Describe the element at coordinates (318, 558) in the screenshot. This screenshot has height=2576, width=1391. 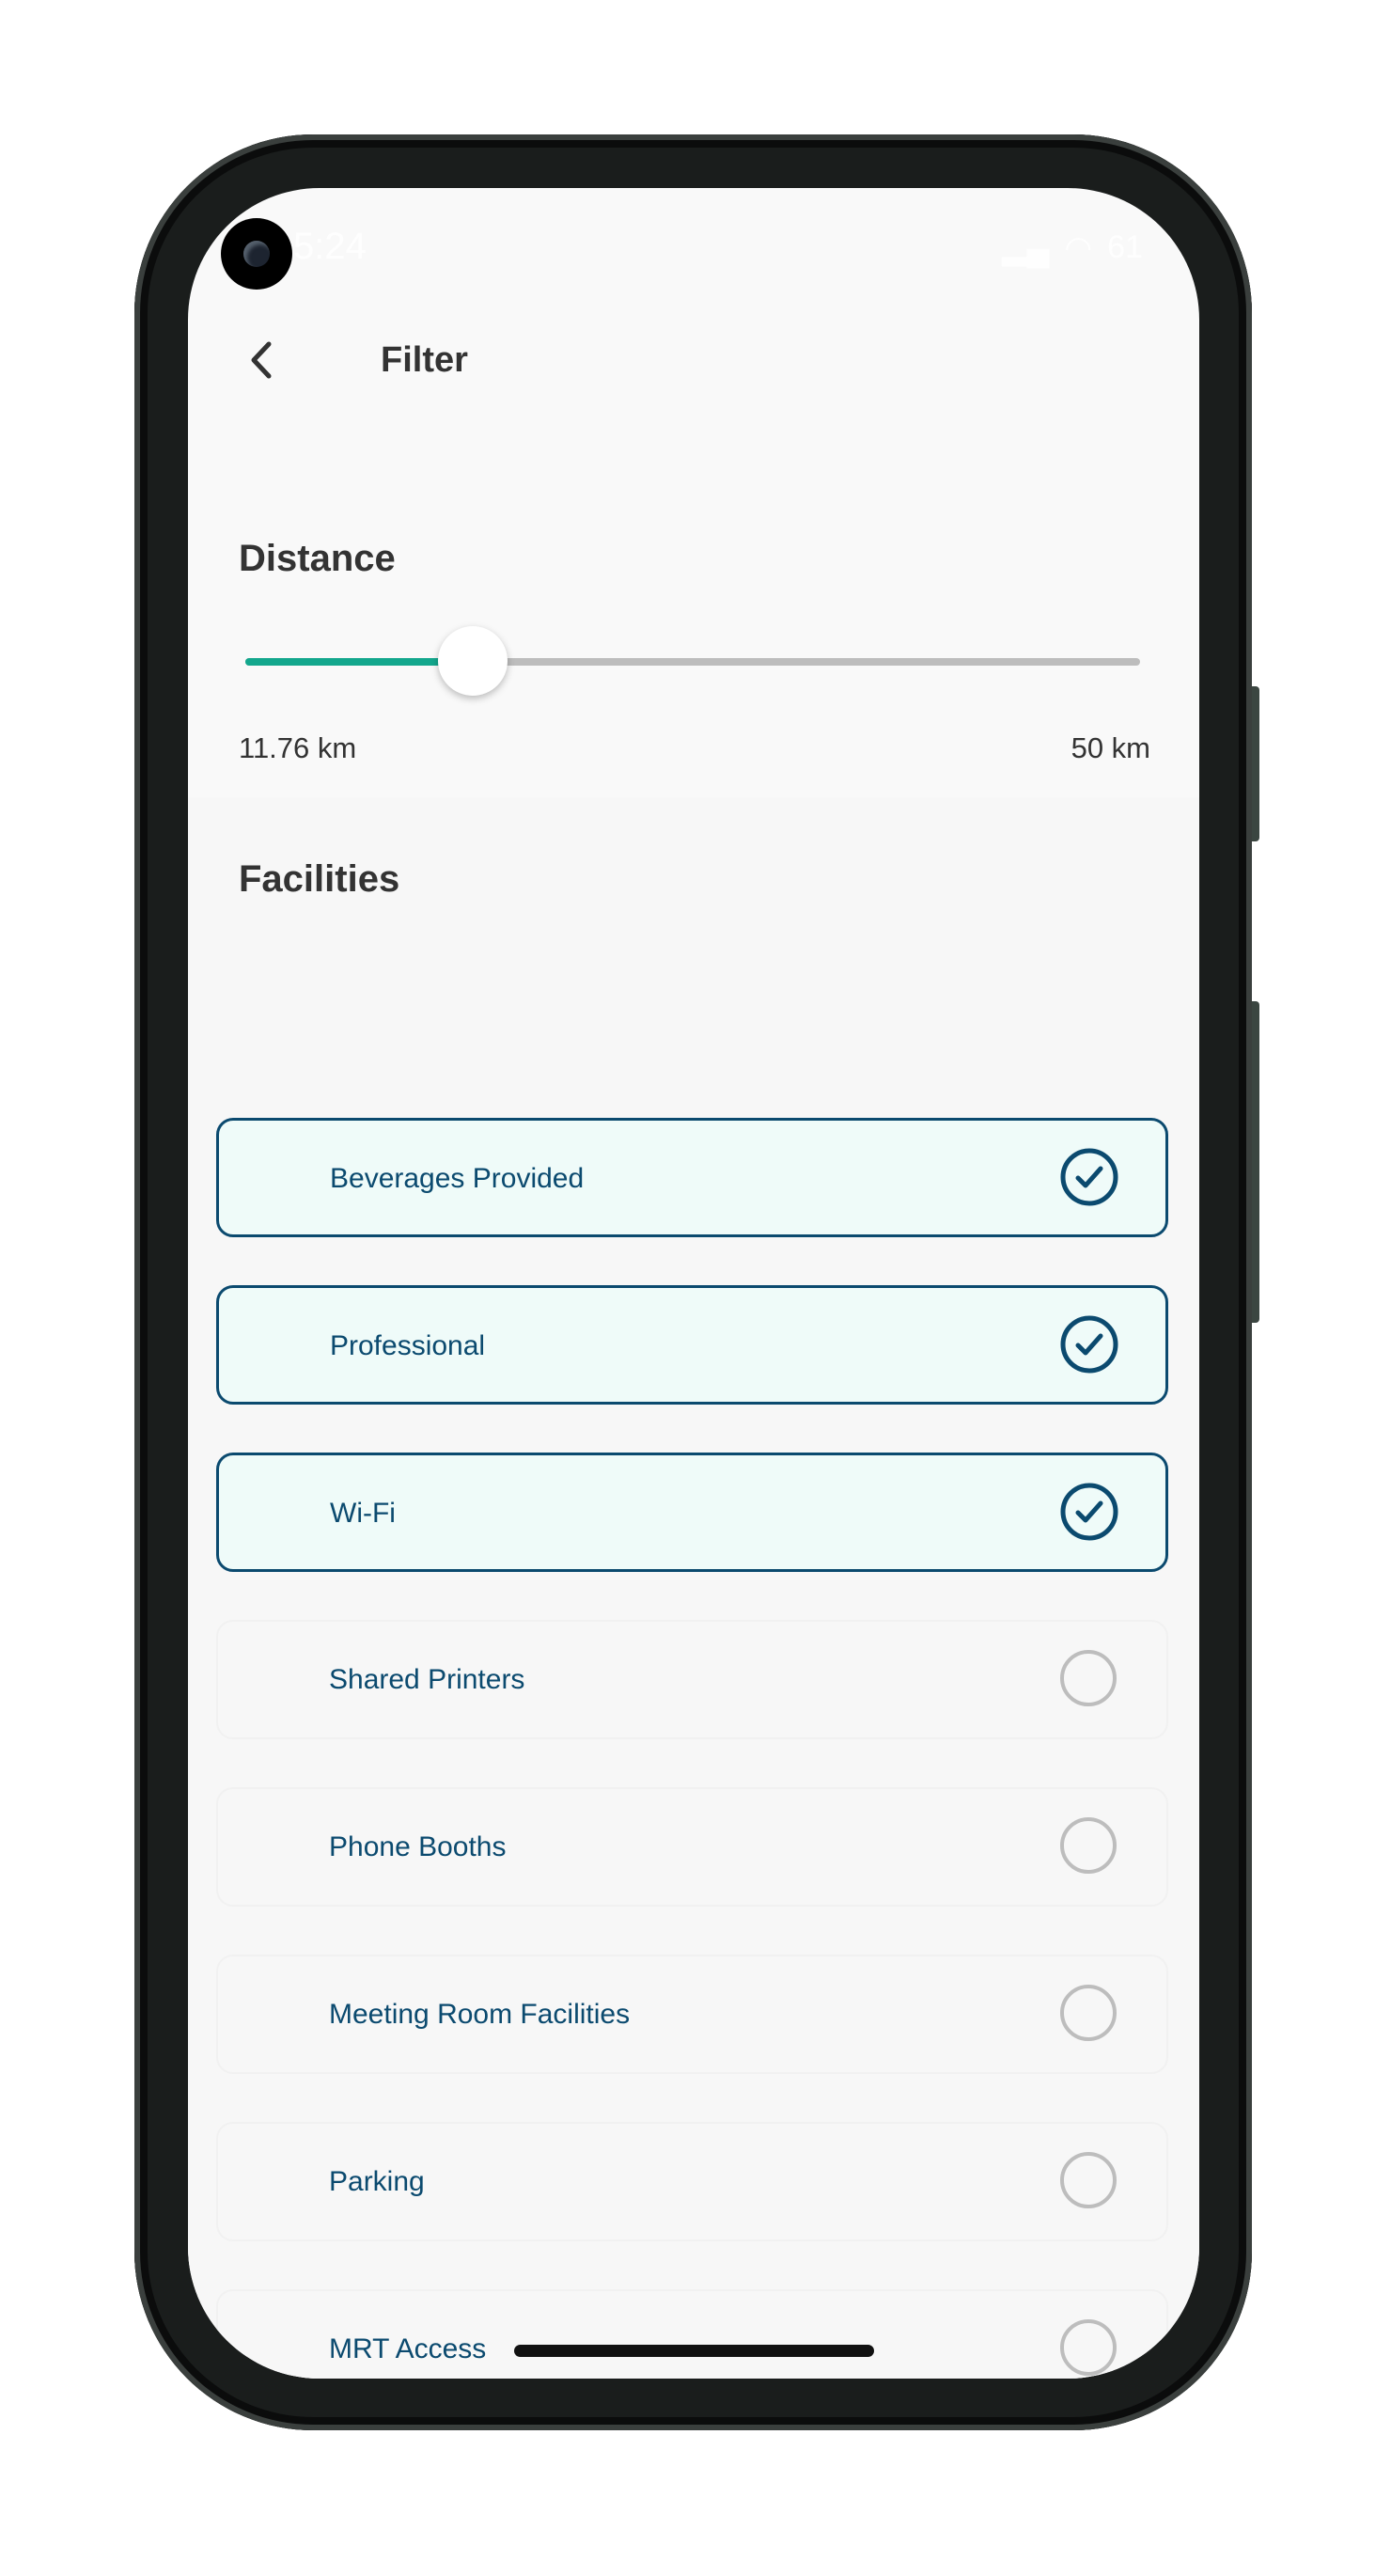
I see `distance-heading: Distance` at that location.